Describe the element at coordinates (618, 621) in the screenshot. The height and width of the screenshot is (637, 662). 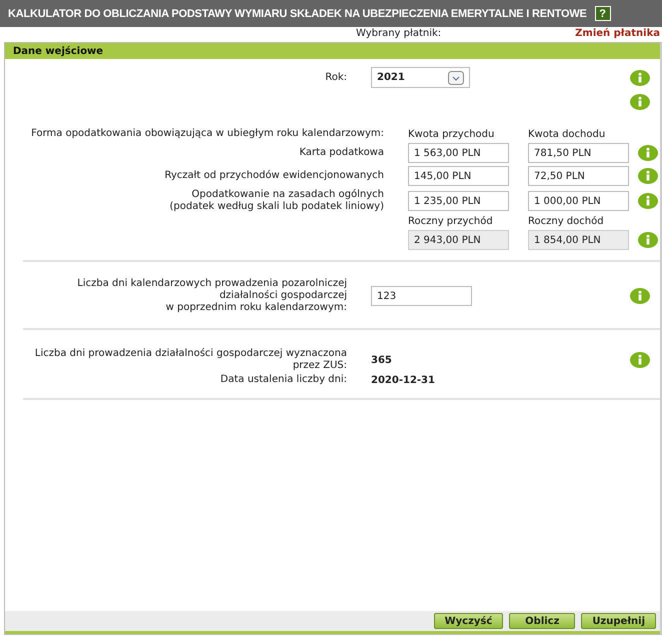
I see `action-button: Uzupełnij` at that location.